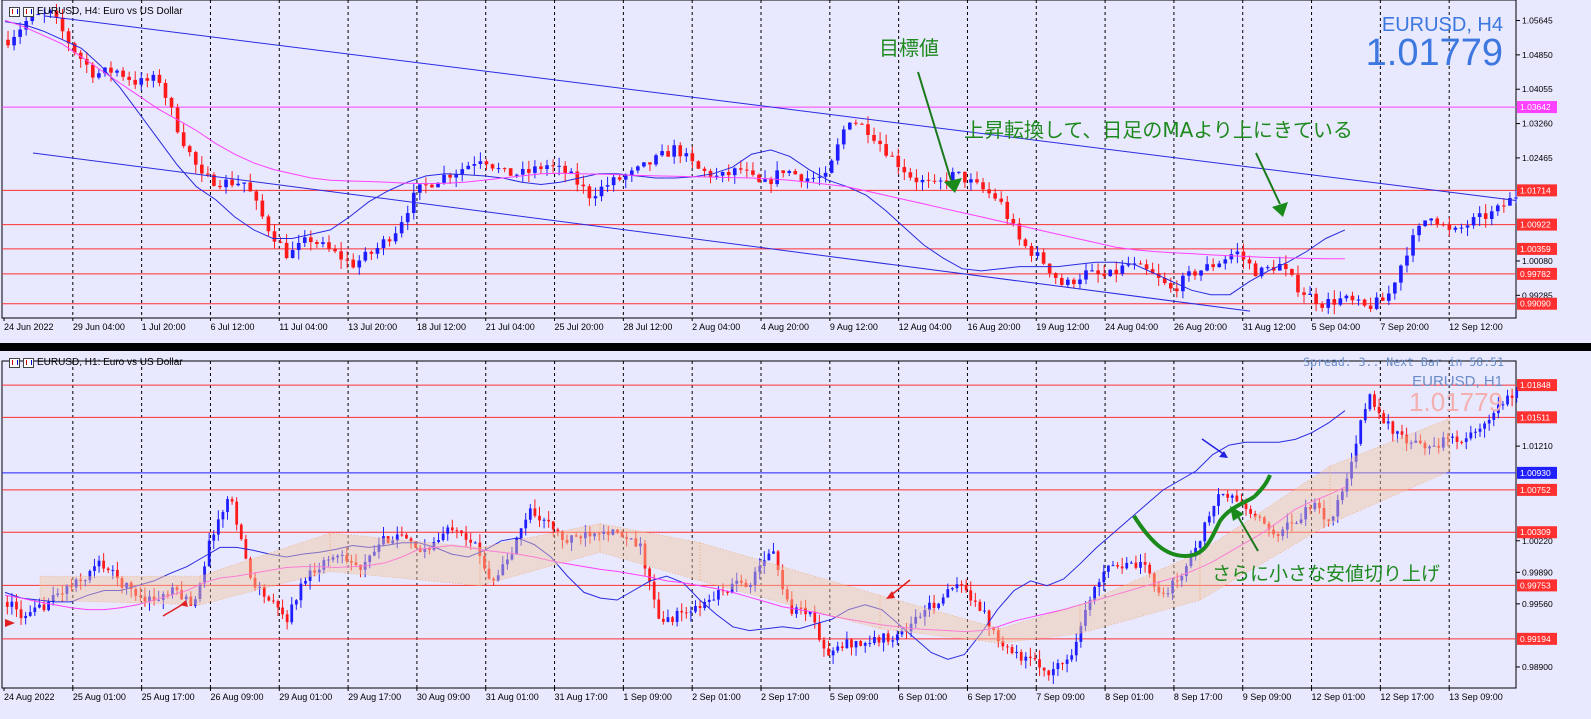  What do you see at coordinates (925, 327) in the screenshot?
I see `x-tick-label: 12 Aug 04:00` at bounding box center [925, 327].